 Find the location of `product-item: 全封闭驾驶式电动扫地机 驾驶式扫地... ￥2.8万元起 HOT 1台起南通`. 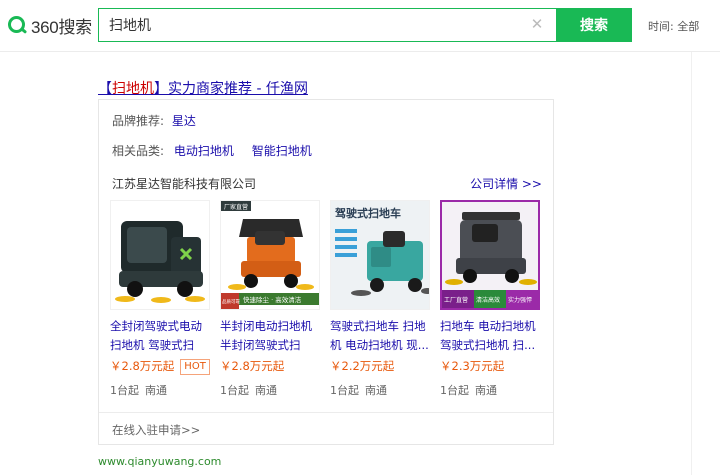

product-item: 全封闭驾驶式电动扫地机 驾驶式扫地... ￥2.8万元起 HOT 1台起南通 is located at coordinates (161, 299).